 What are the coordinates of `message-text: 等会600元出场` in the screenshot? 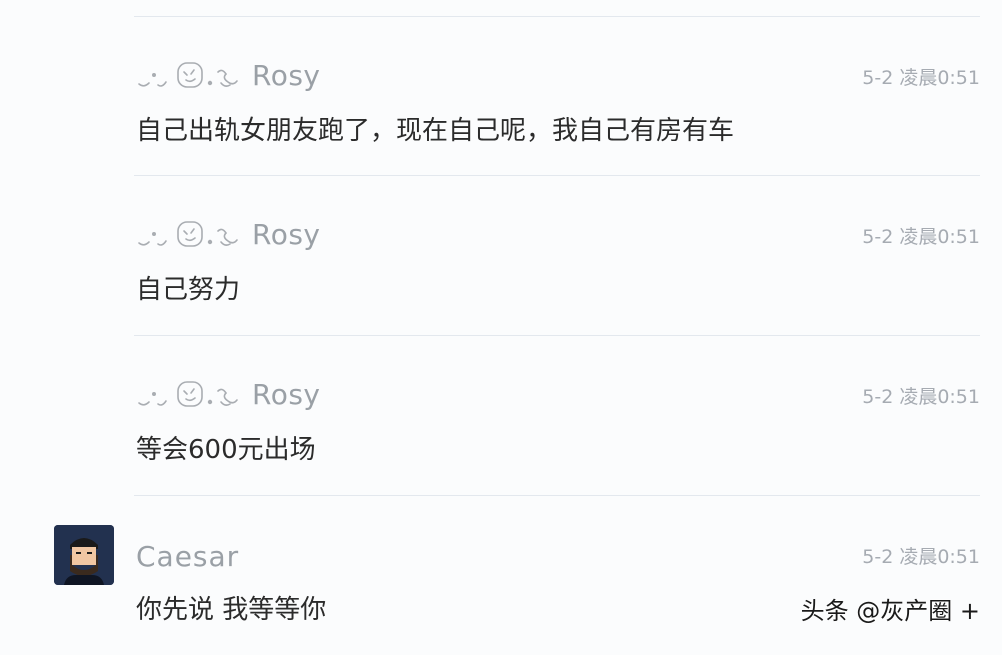 It's located at (226, 450).